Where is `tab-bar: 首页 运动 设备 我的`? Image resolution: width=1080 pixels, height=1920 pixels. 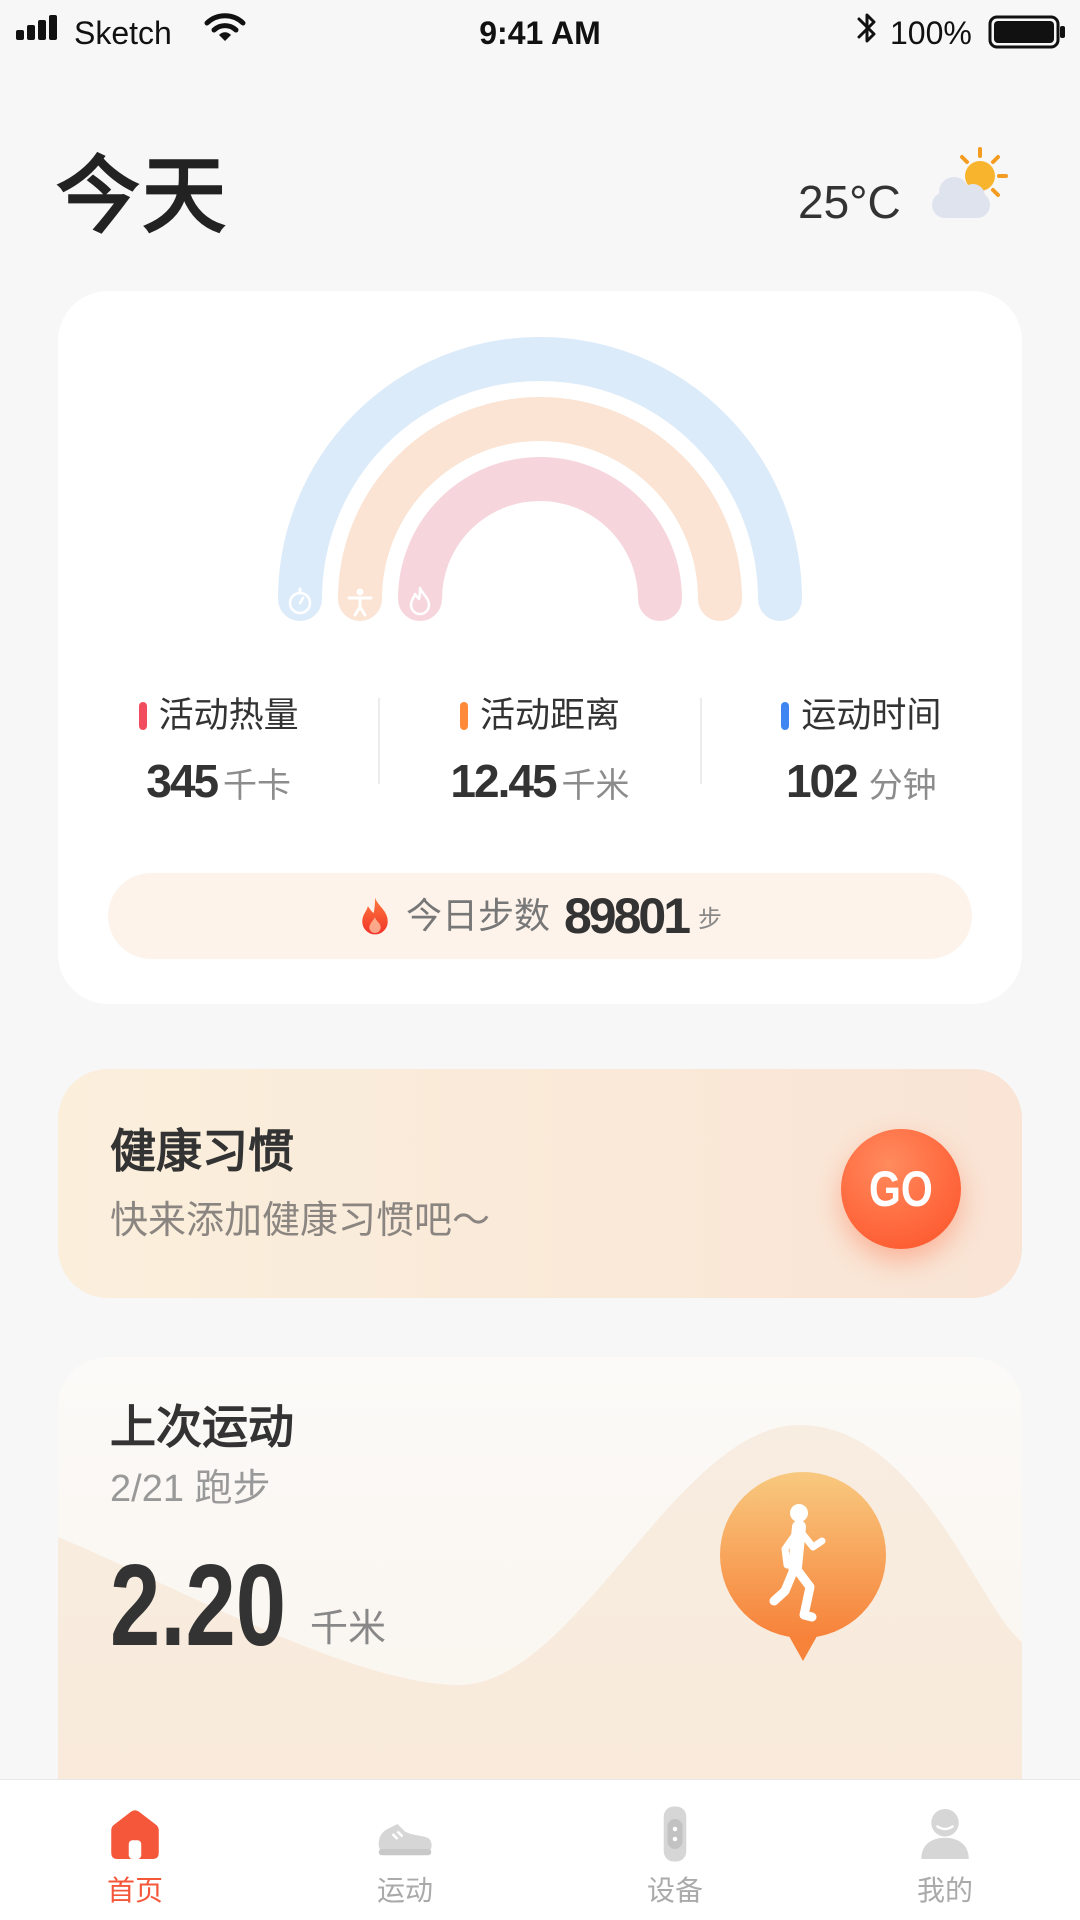
tab-bar: 首页 运动 设备 我的 is located at coordinates (540, 1849).